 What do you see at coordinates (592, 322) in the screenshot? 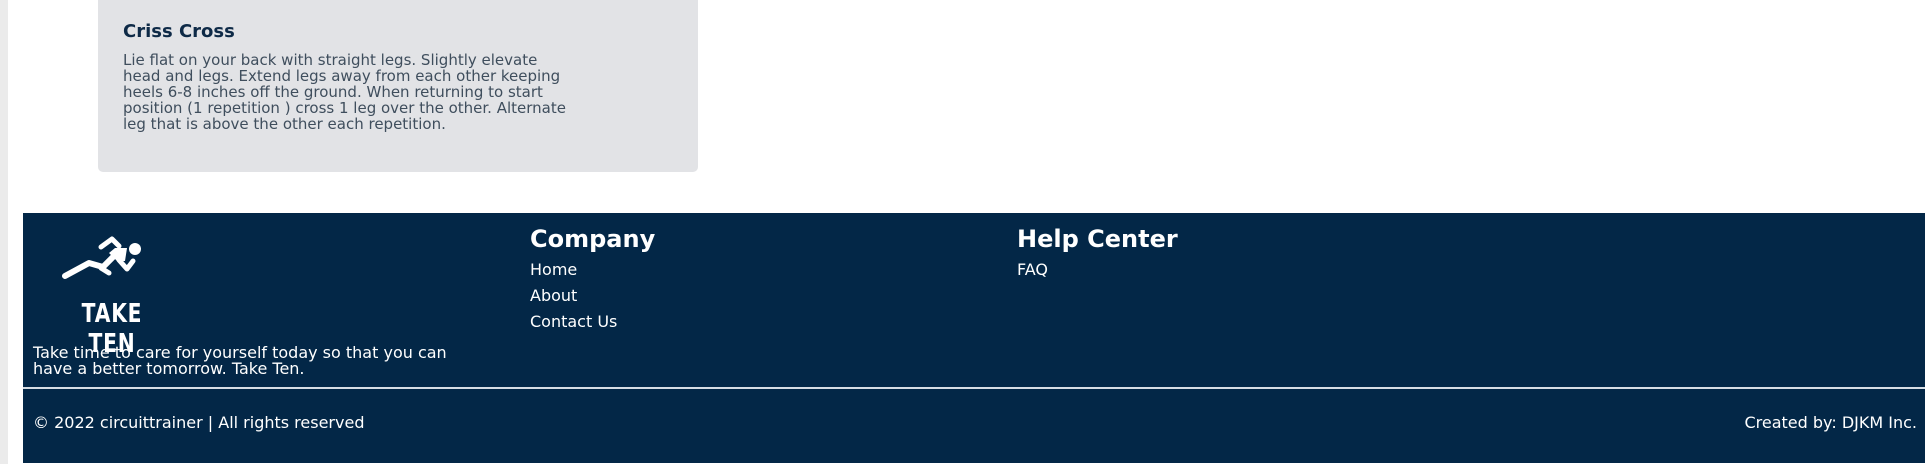
I see `footer-link-contact-us: Contact Us` at bounding box center [592, 322].